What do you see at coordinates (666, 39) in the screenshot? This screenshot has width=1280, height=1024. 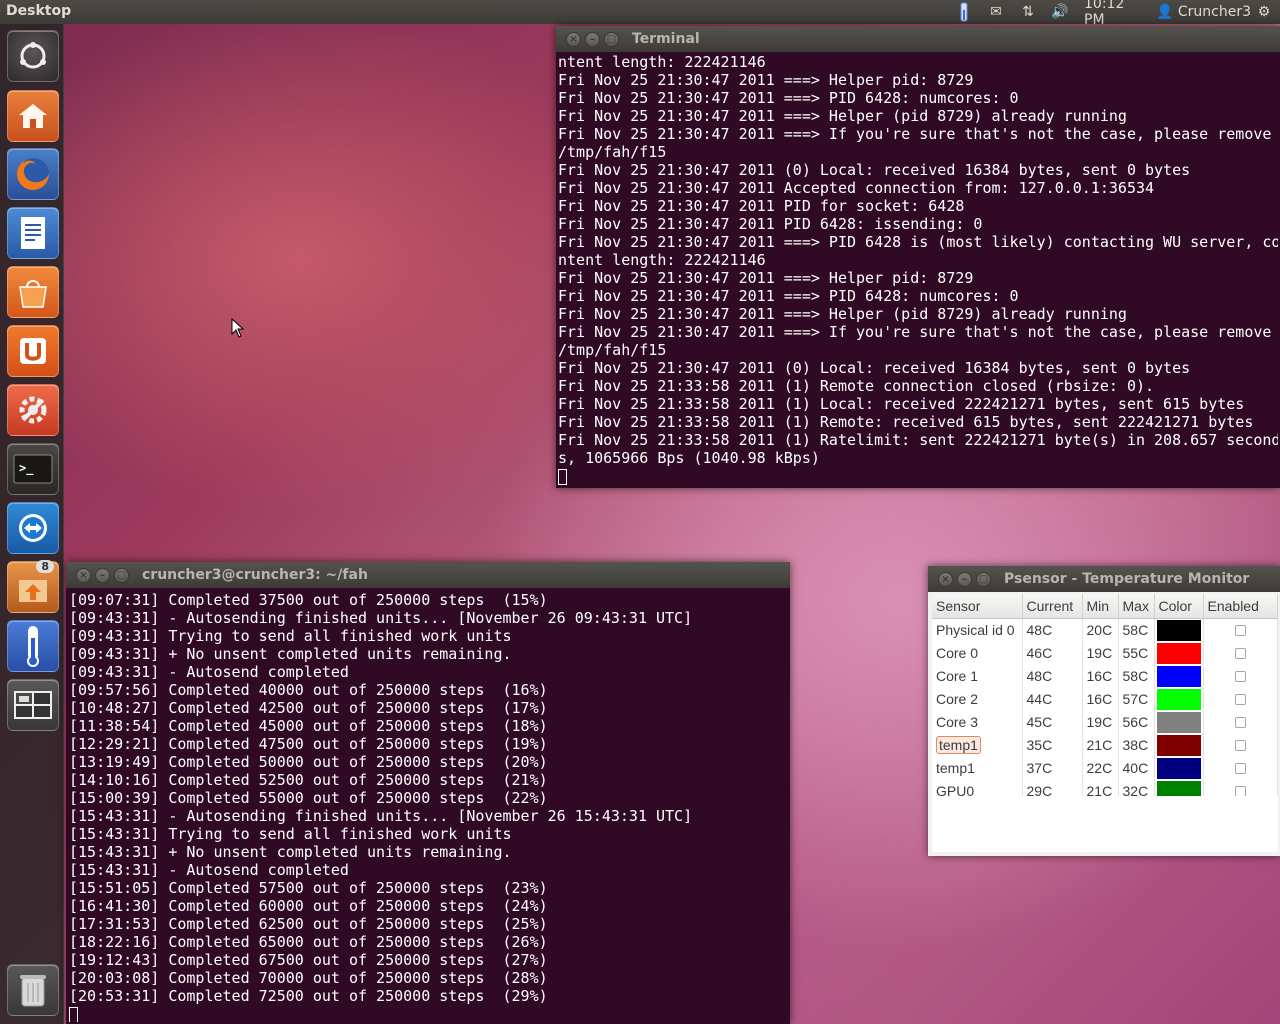 I see `window-title: Terminal` at bounding box center [666, 39].